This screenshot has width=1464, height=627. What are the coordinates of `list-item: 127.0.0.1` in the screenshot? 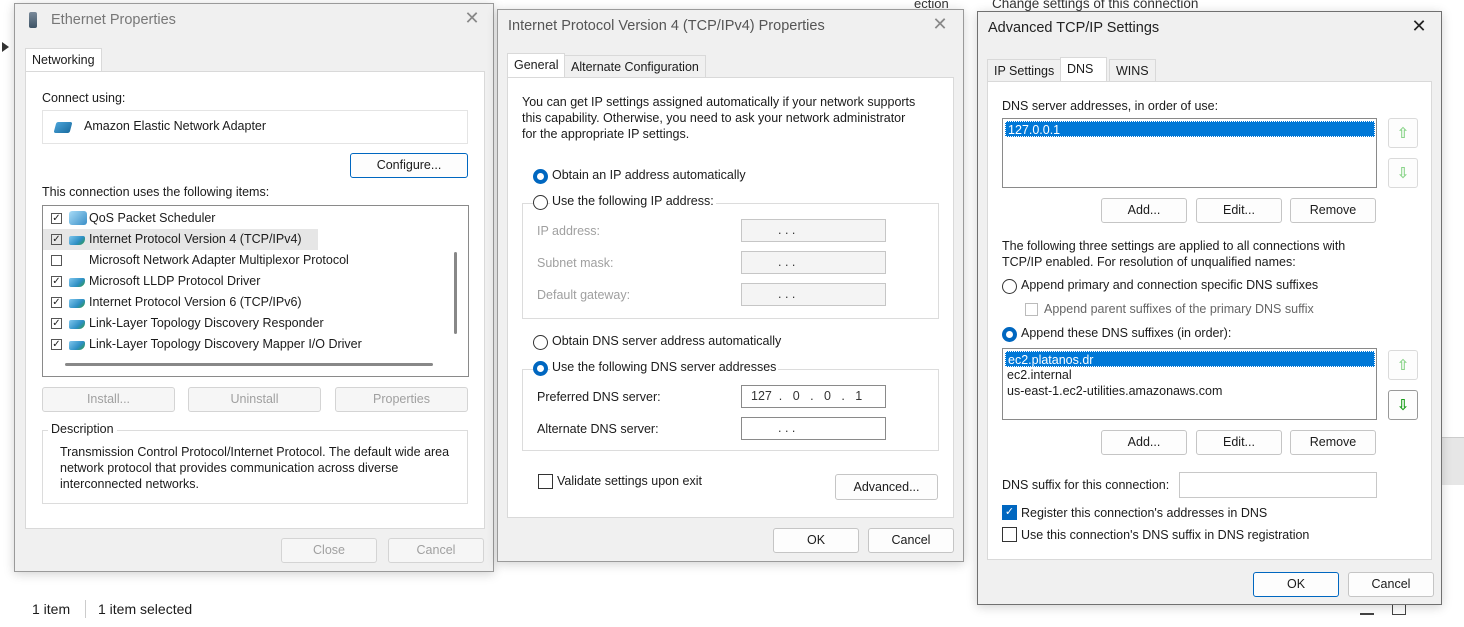 It's located at (1190, 129).